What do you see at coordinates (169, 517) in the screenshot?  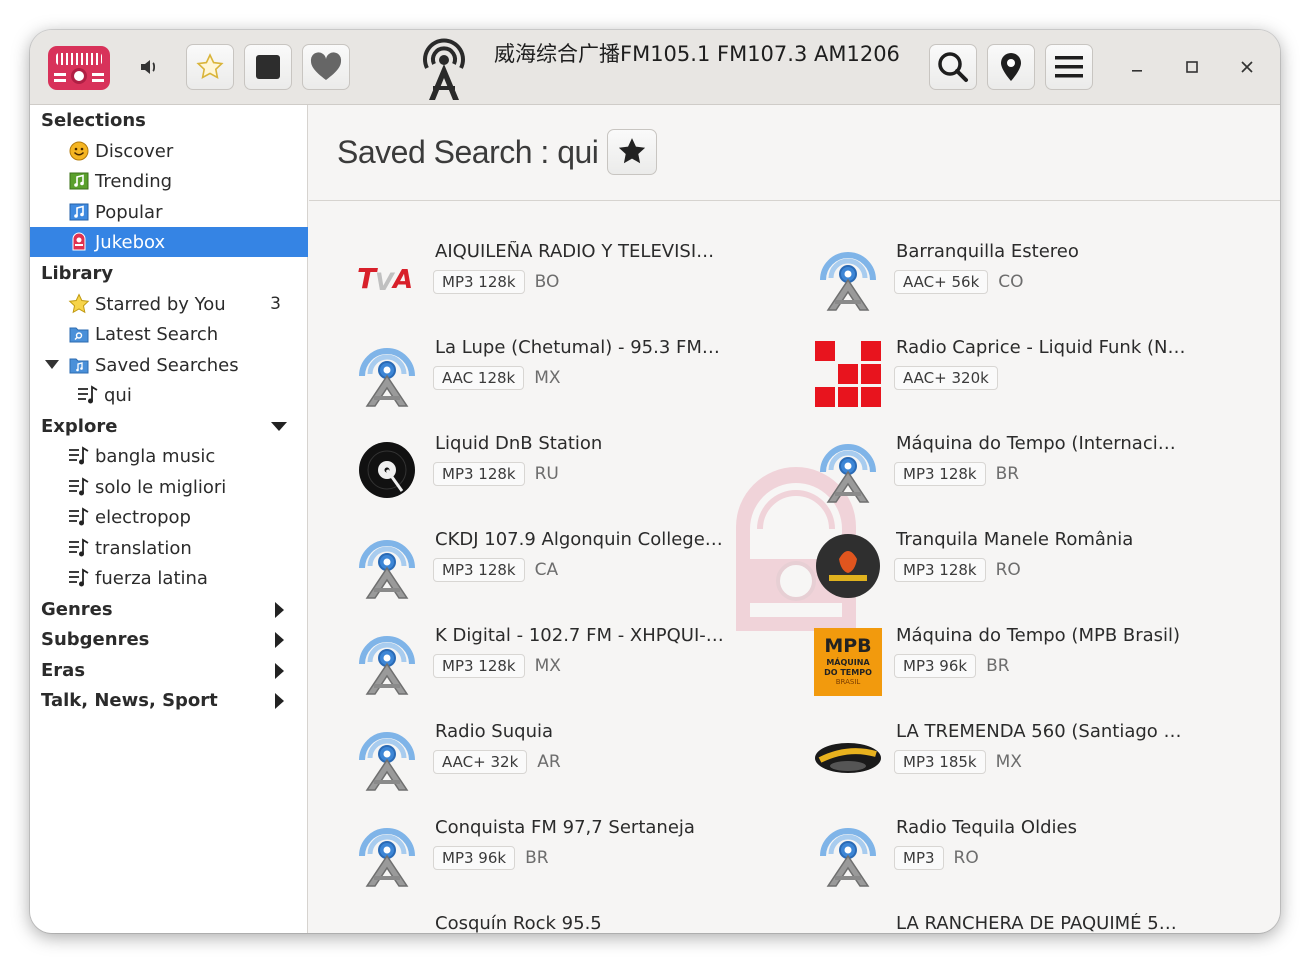 I see `sidebar-item-explore: electropop` at bounding box center [169, 517].